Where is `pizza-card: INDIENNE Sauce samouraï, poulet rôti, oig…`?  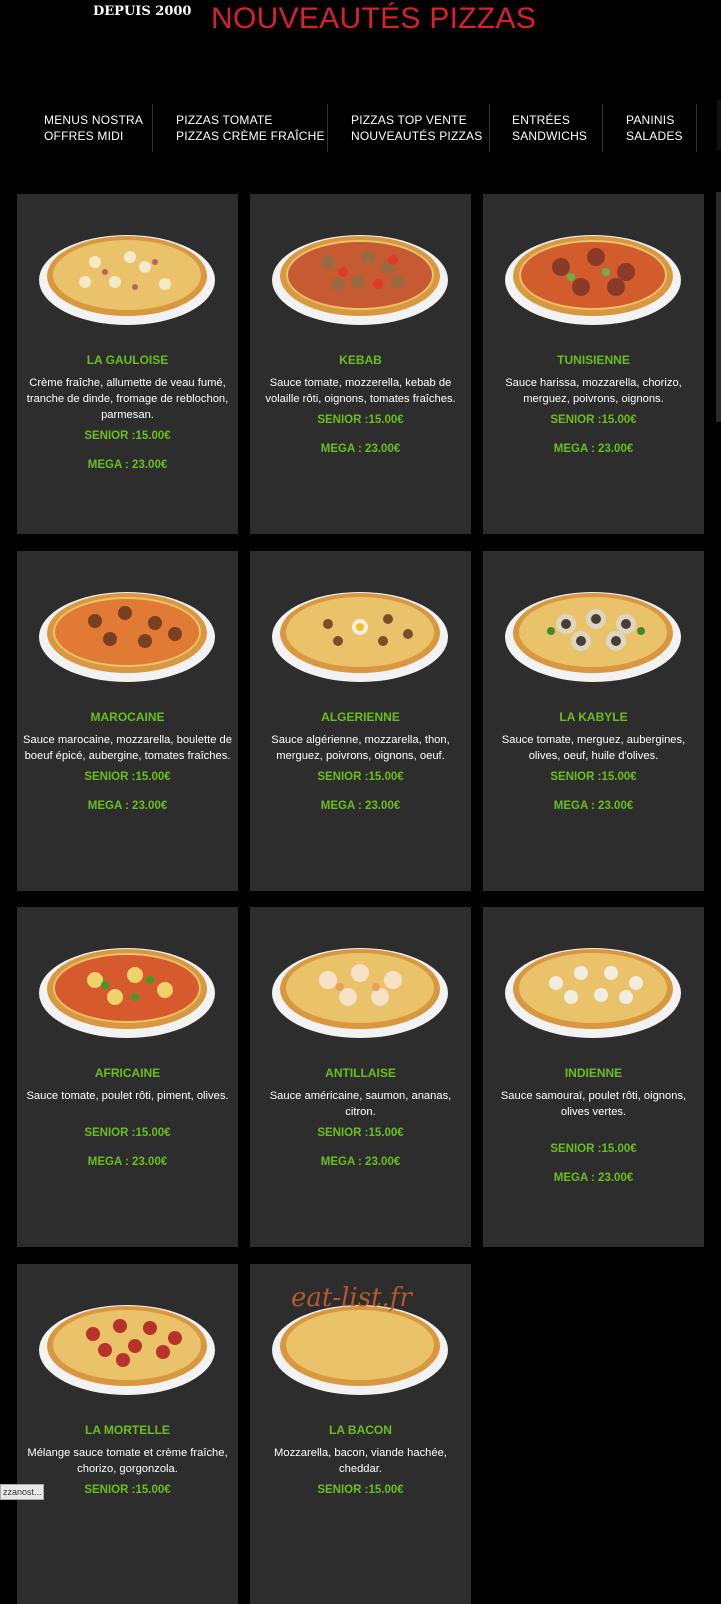 pizza-card: INDIENNE Sauce samouraï, poulet rôti, oig… is located at coordinates (593, 1077).